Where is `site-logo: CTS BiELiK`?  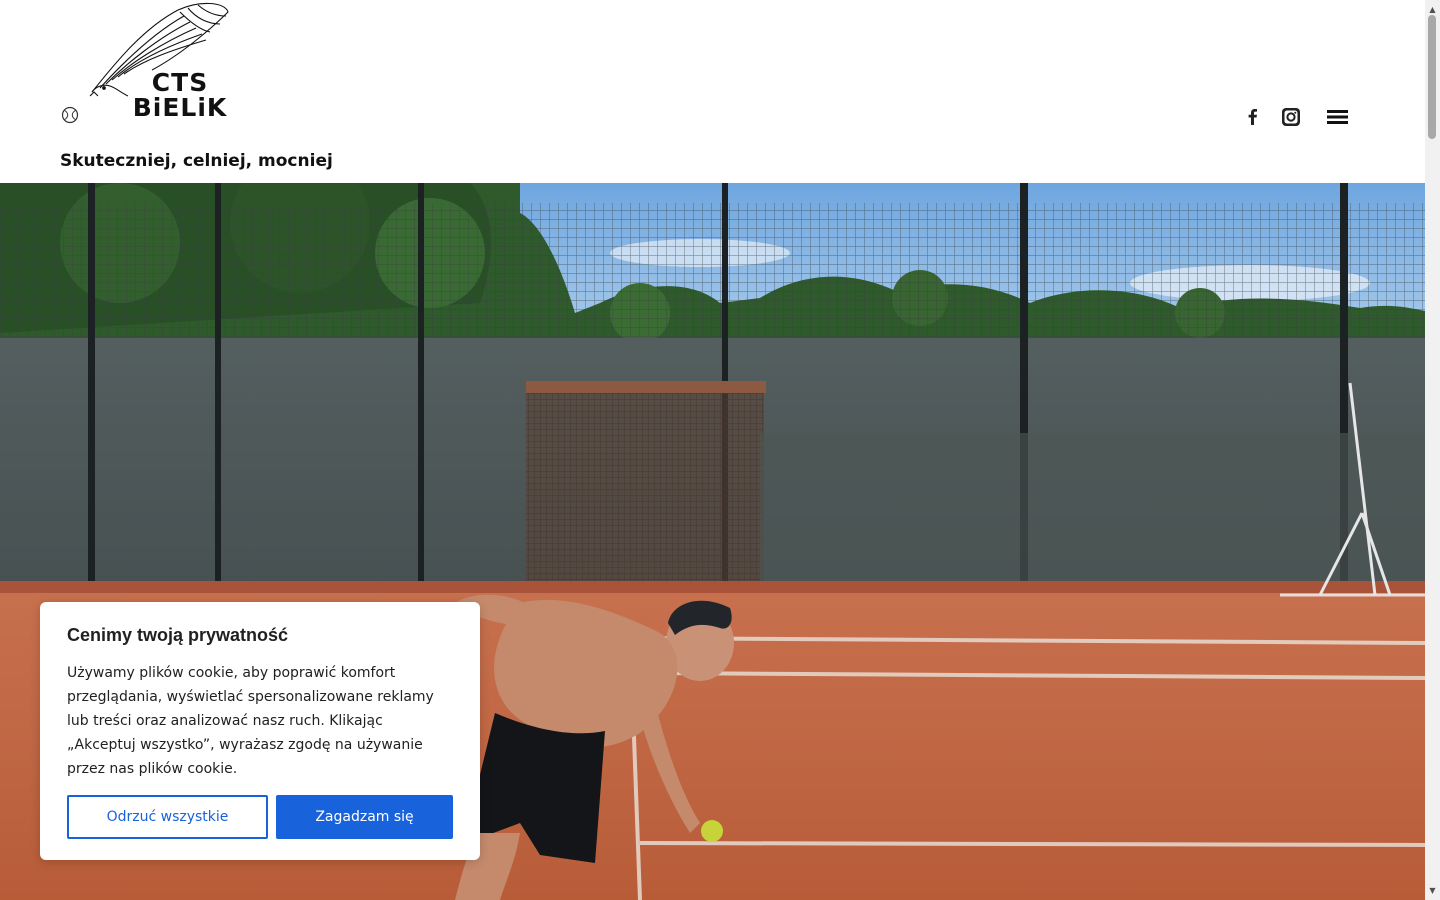 site-logo: CTS BiELiK is located at coordinates (147, 64).